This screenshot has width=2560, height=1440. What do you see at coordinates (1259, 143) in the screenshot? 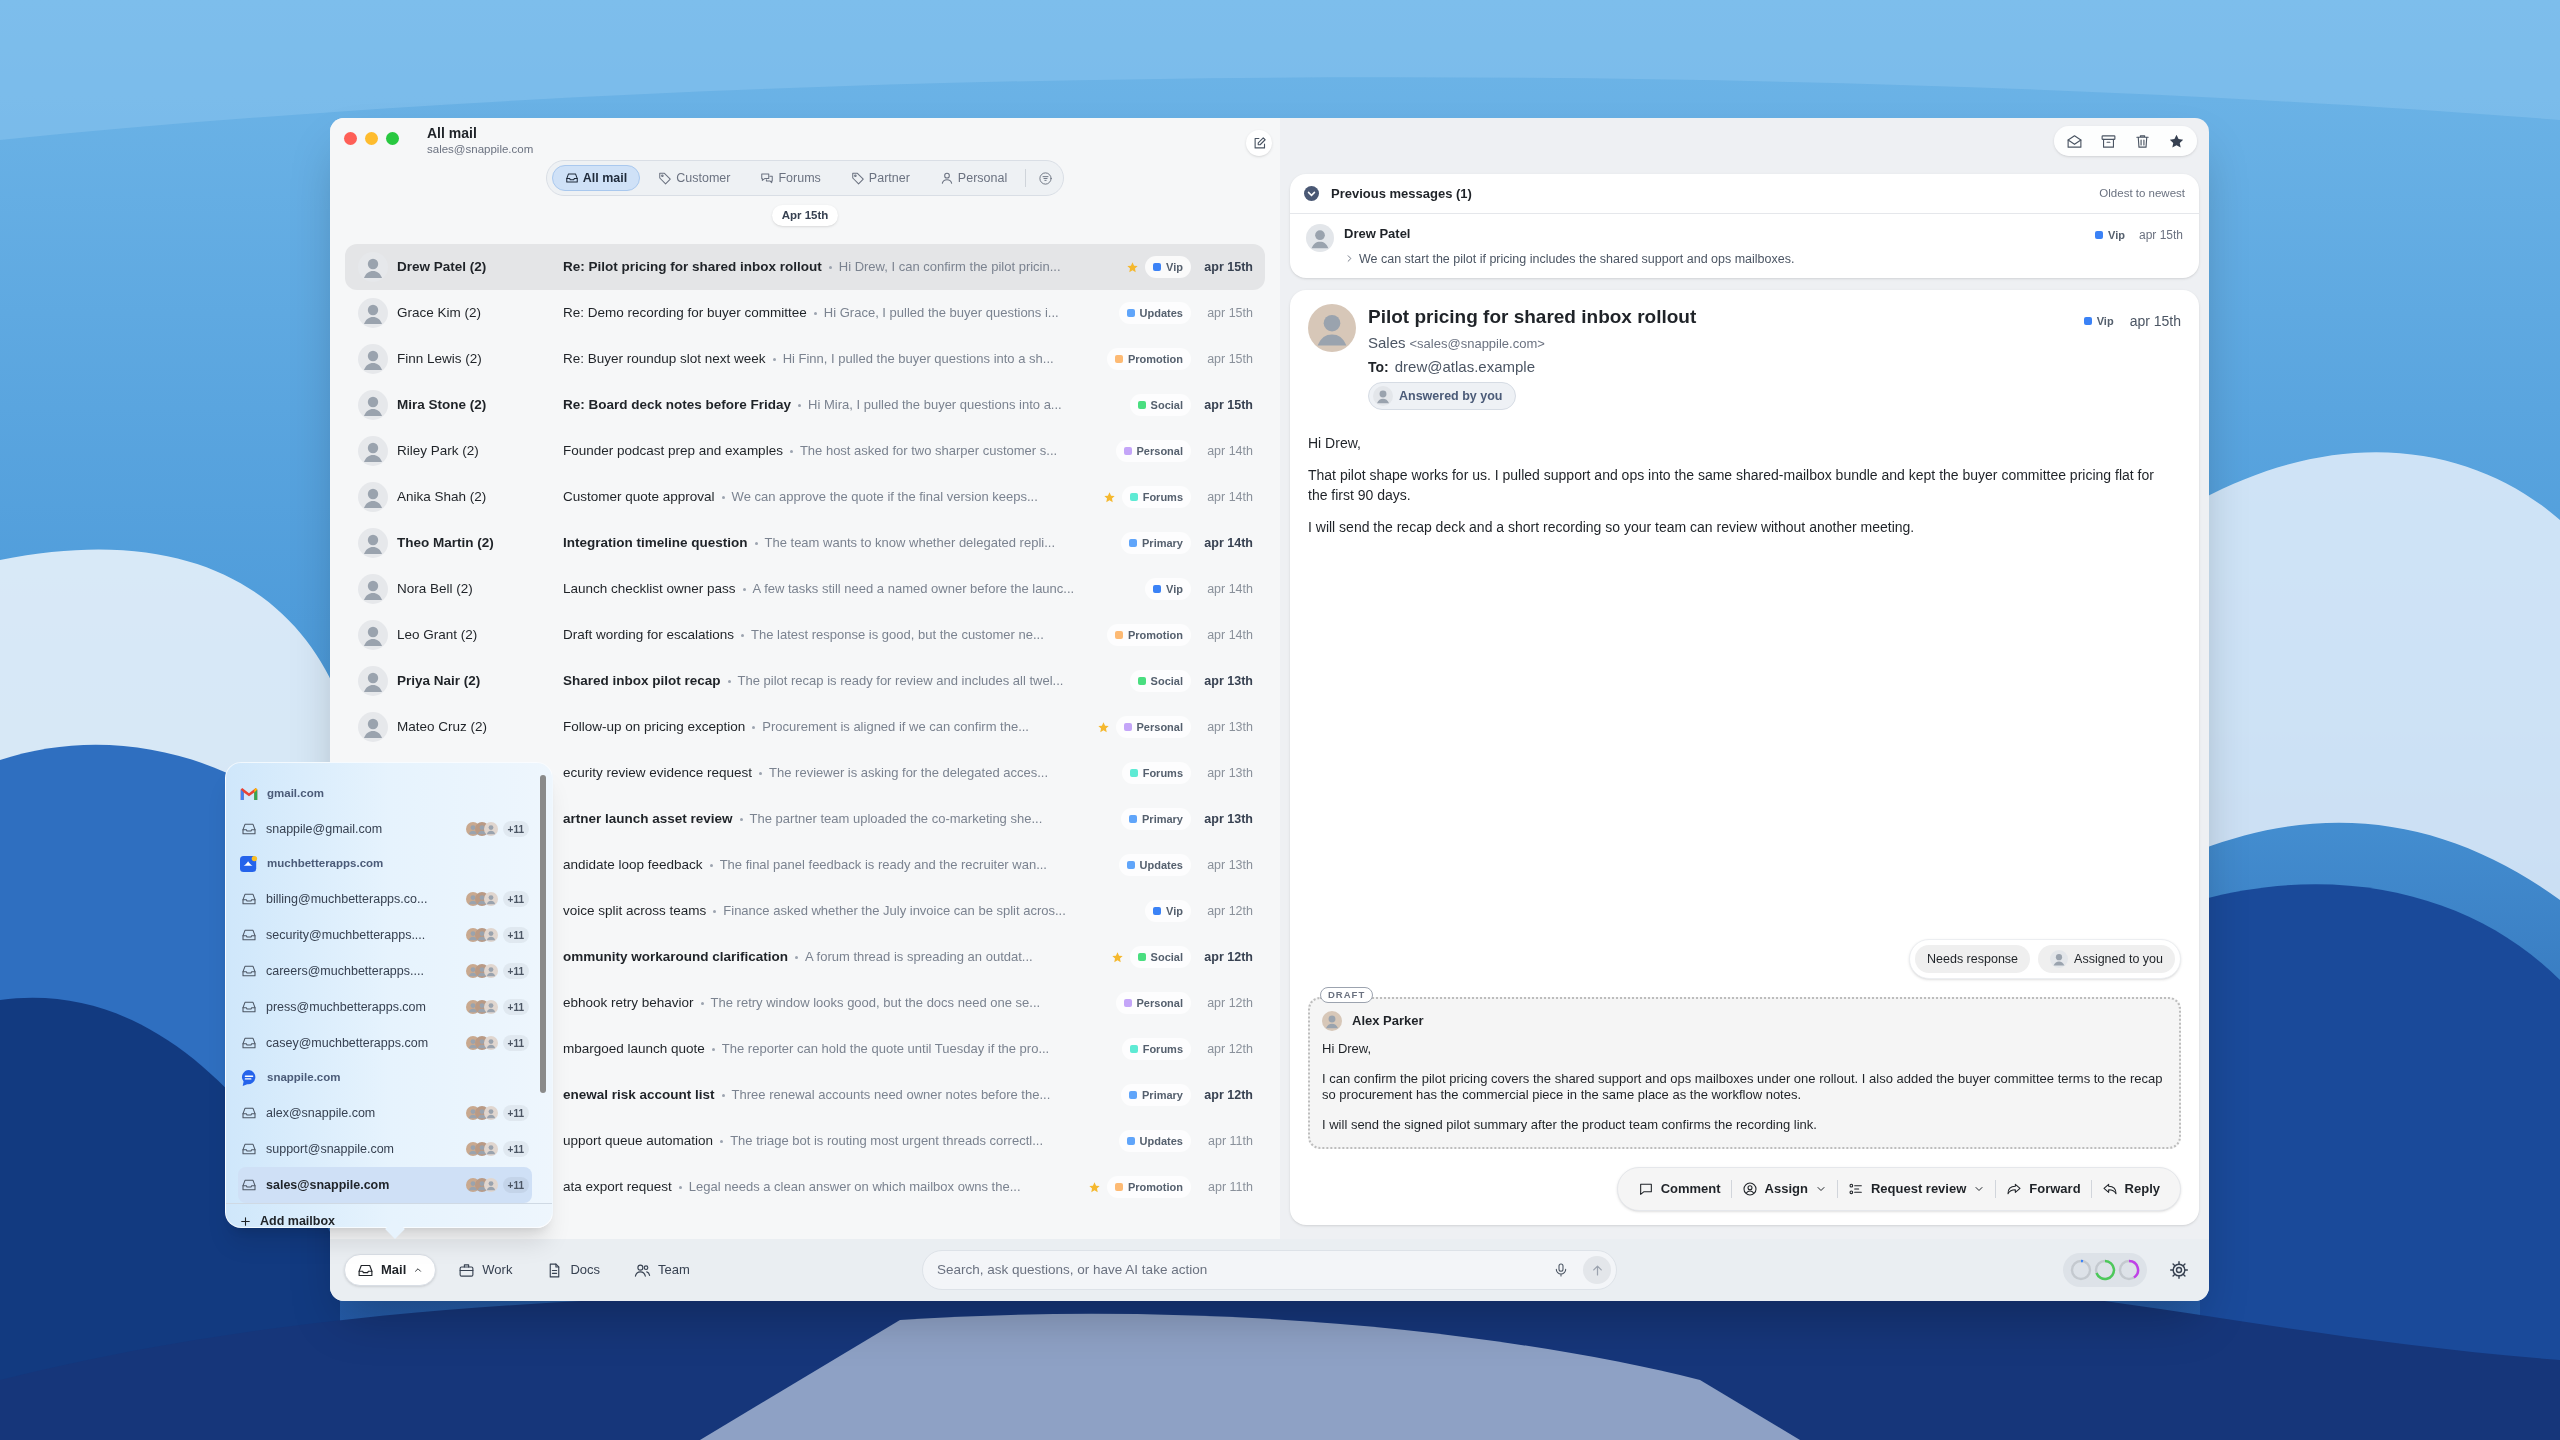
I see `compose-button` at bounding box center [1259, 143].